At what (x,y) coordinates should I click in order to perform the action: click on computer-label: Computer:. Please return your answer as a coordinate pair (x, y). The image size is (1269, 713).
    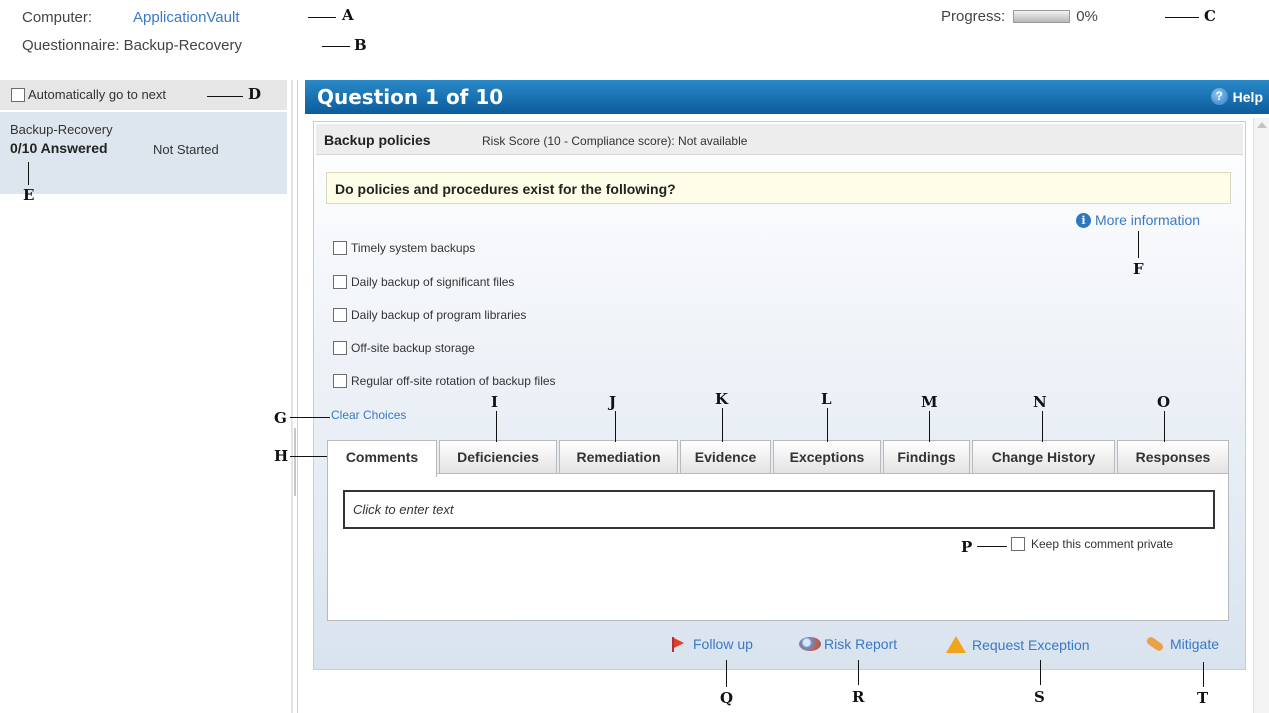
    Looking at the image, I should click on (57, 17).